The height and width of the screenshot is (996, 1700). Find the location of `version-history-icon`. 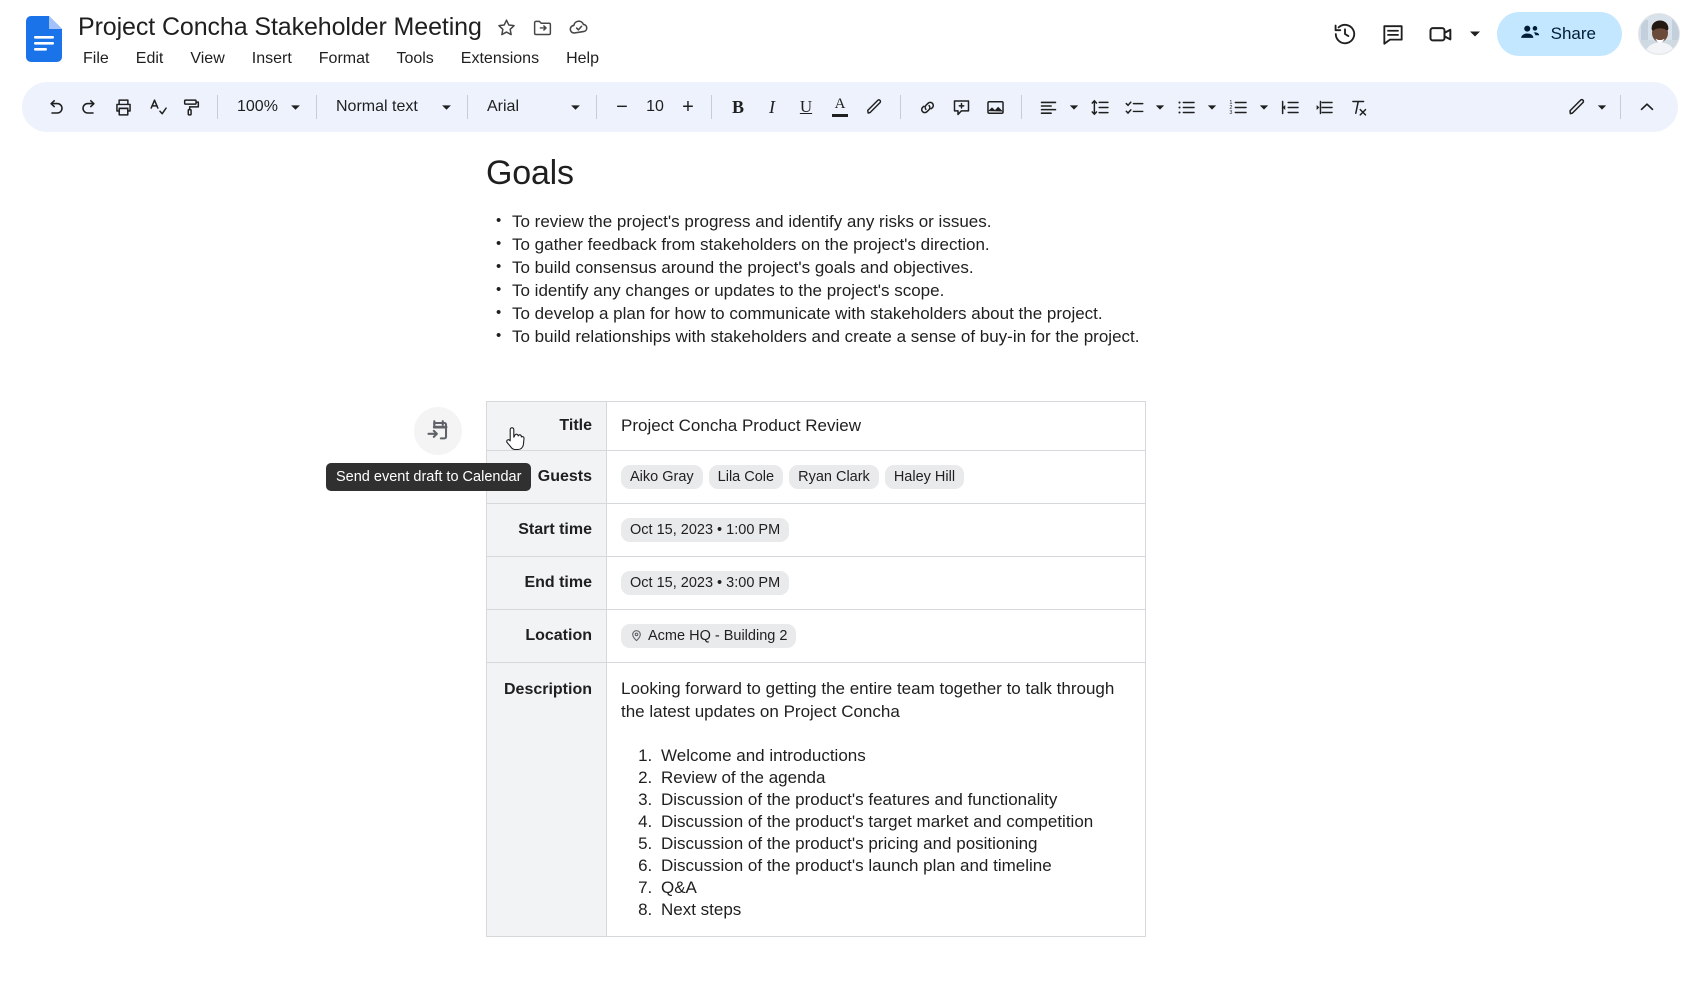

version-history-icon is located at coordinates (1345, 34).